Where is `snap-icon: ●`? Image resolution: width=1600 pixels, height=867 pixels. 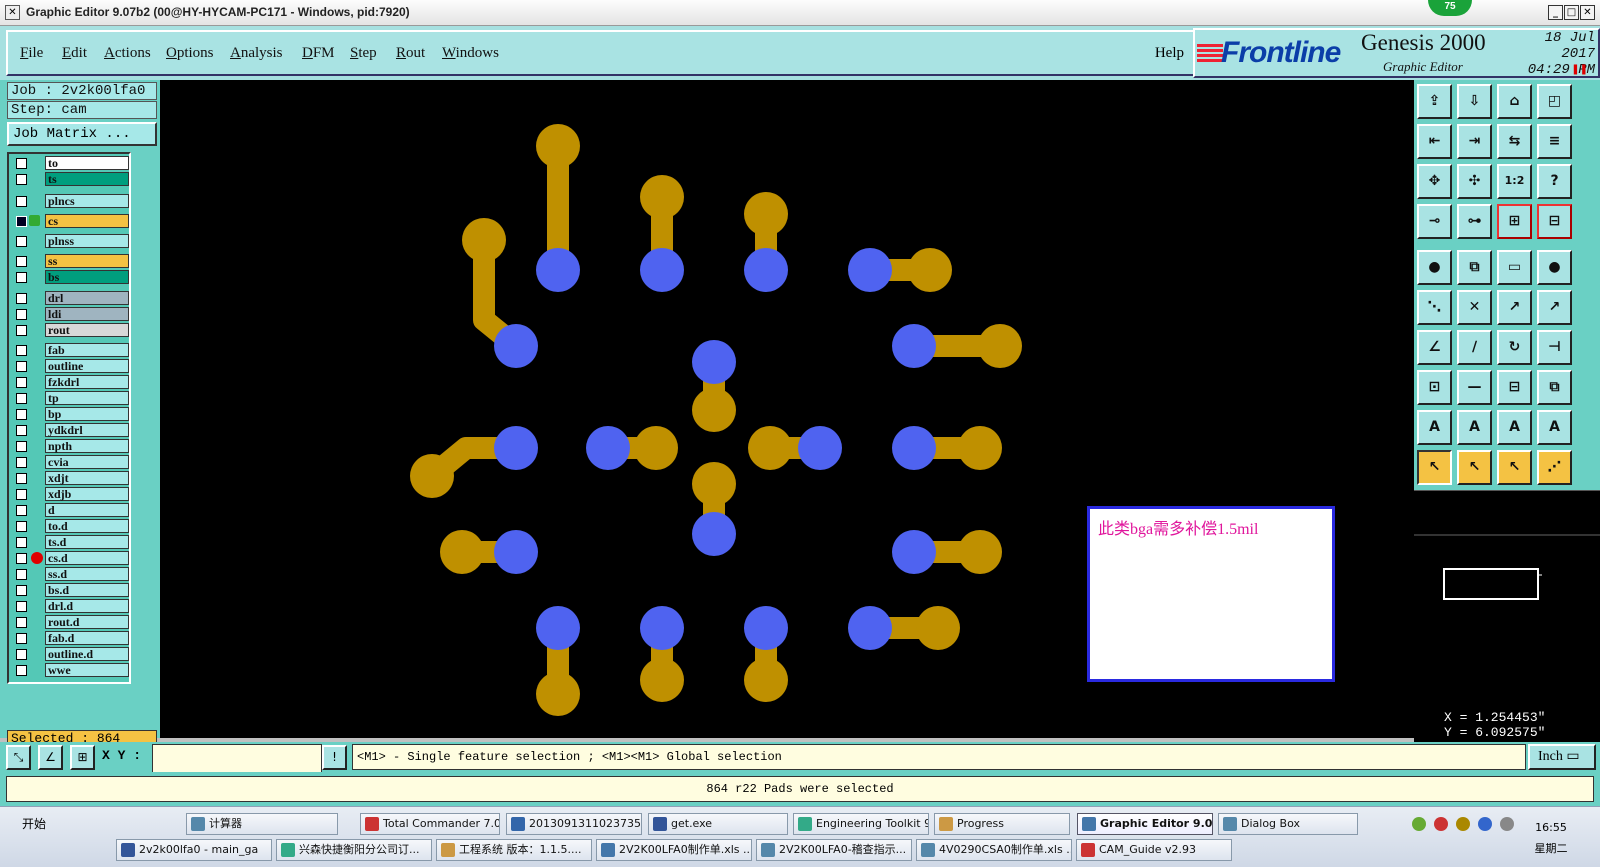
snap-icon: ● is located at coordinates (1434, 267).